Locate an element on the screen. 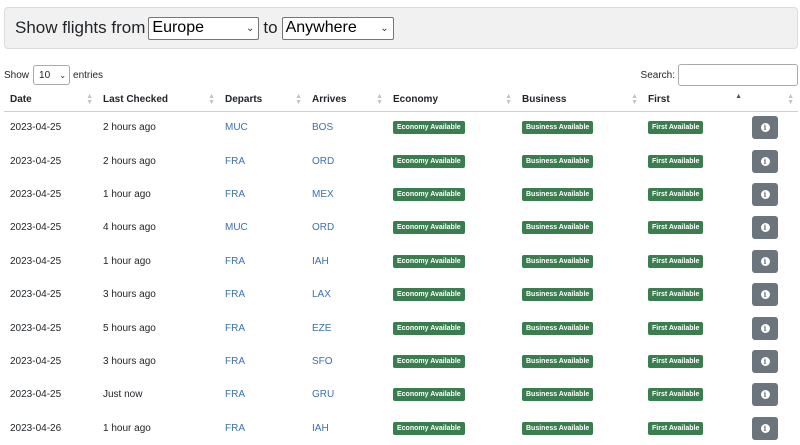 The height and width of the screenshot is (445, 800). column-header-last-checked: Last Checked ▲ ▼ is located at coordinates (158, 100).